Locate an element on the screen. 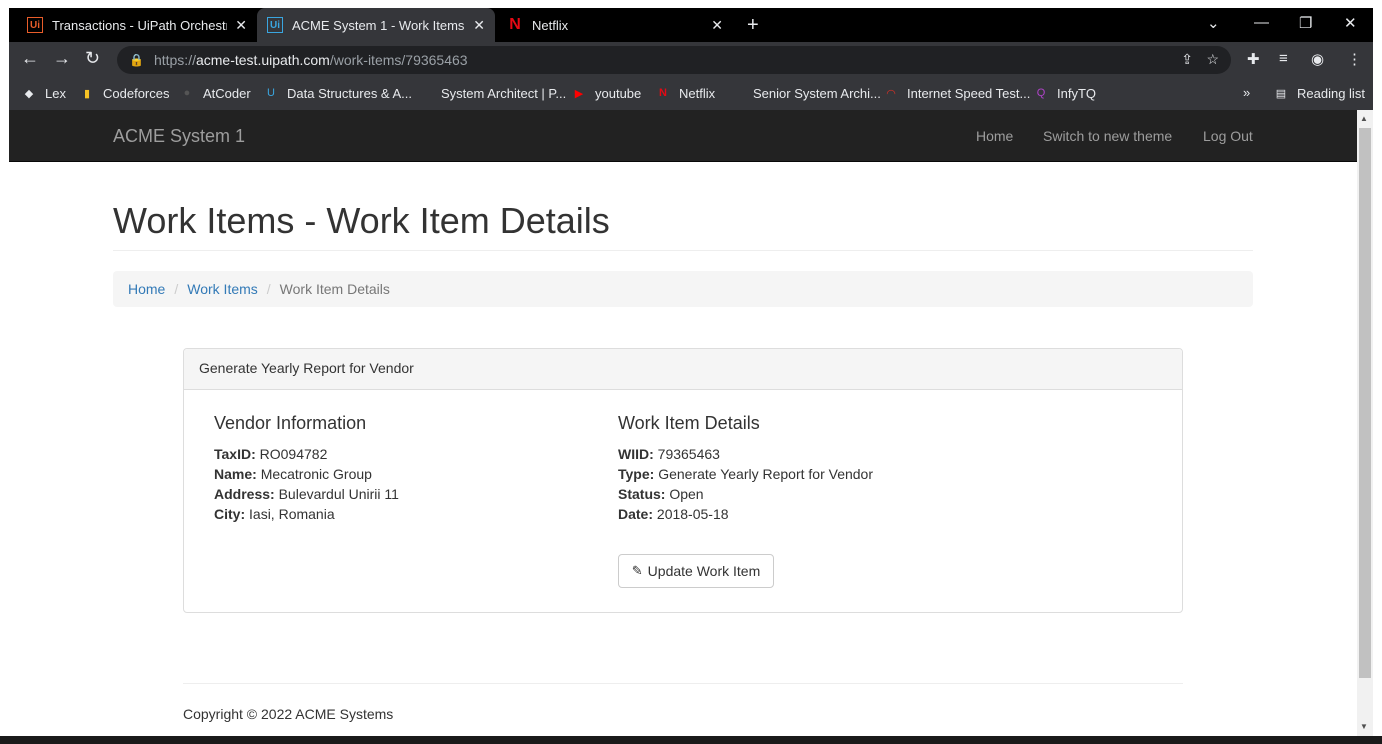 The width and height of the screenshot is (1382, 744). reload-icon: ↻ is located at coordinates (92, 58).